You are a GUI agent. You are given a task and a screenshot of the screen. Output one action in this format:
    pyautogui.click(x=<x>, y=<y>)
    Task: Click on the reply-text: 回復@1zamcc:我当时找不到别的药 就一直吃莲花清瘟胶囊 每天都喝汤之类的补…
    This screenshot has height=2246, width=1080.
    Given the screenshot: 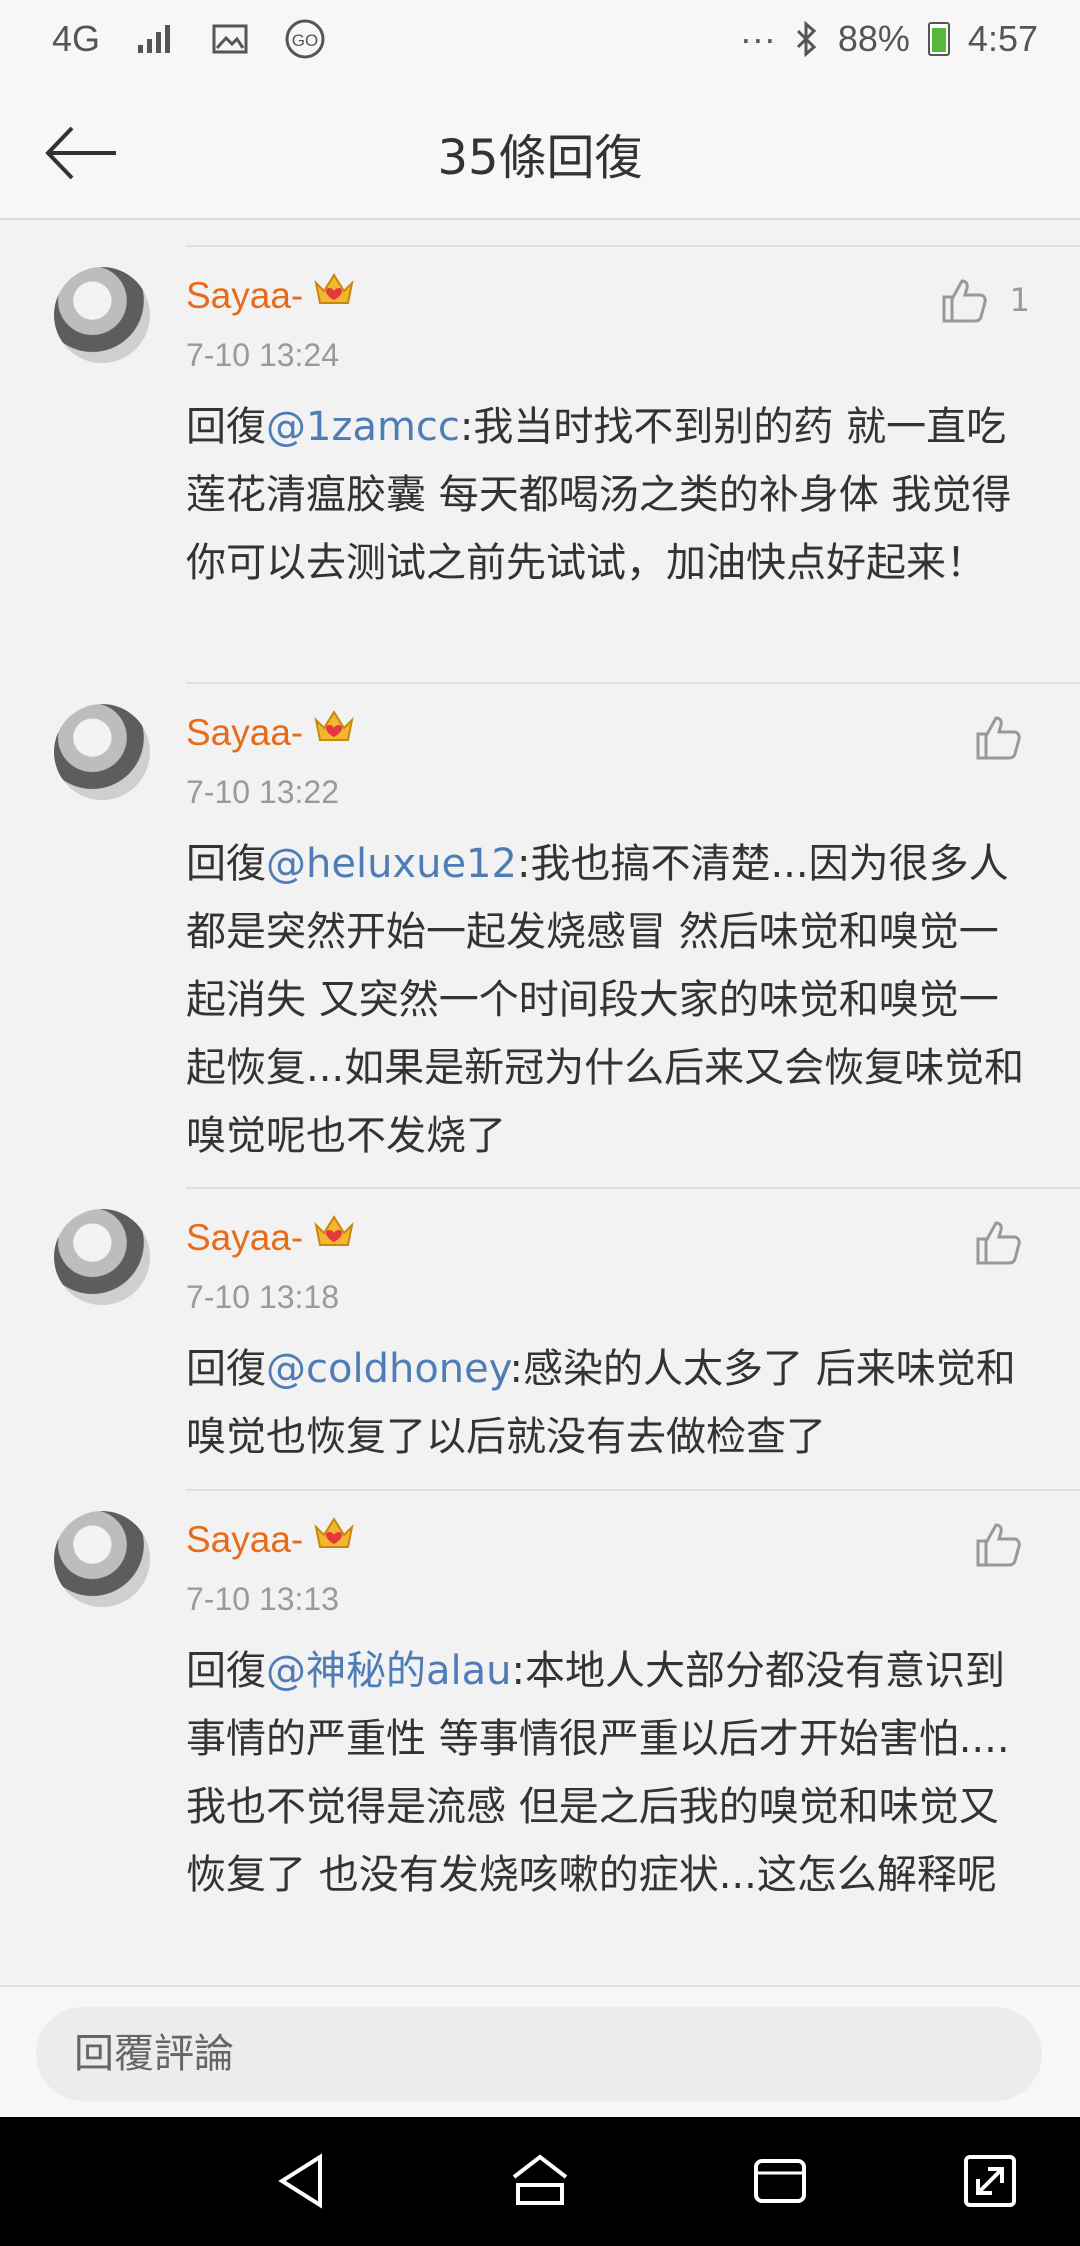 What is the action you would take?
    pyautogui.click(x=611, y=495)
    